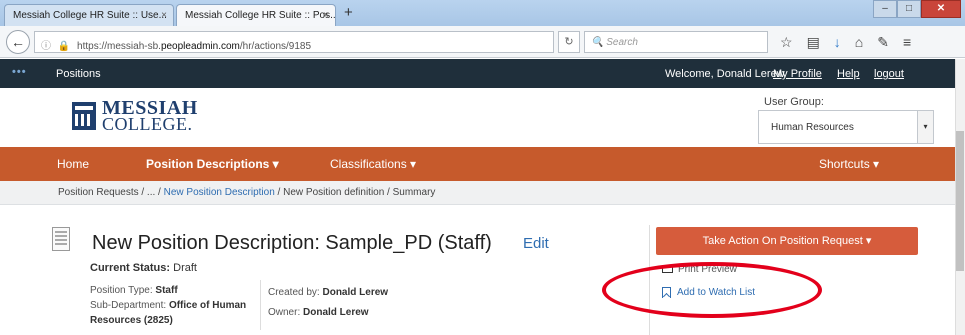 This screenshot has width=965, height=335. I want to click on apps-icon: •••, so click(19, 72).